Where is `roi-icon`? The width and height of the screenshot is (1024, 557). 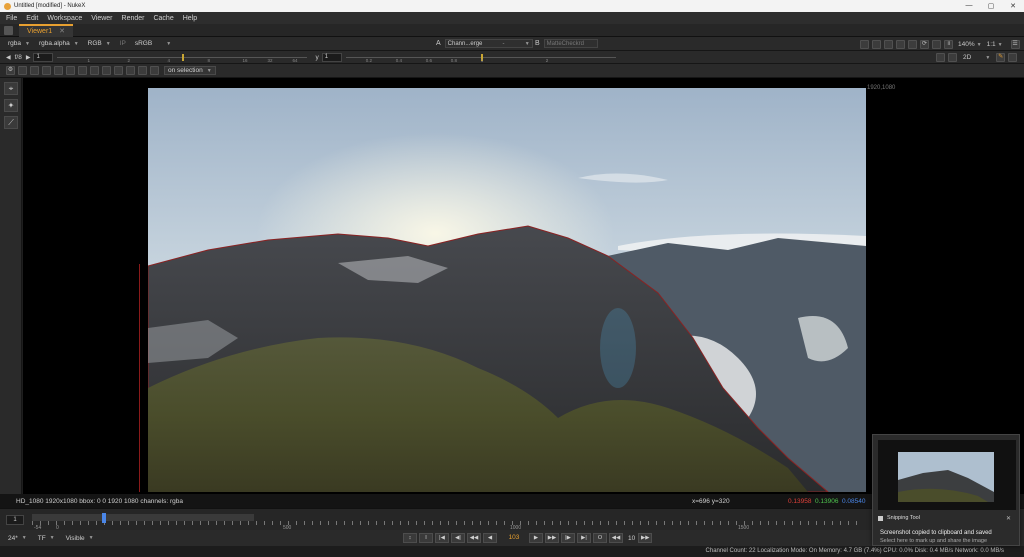 roi-icon is located at coordinates (864, 44).